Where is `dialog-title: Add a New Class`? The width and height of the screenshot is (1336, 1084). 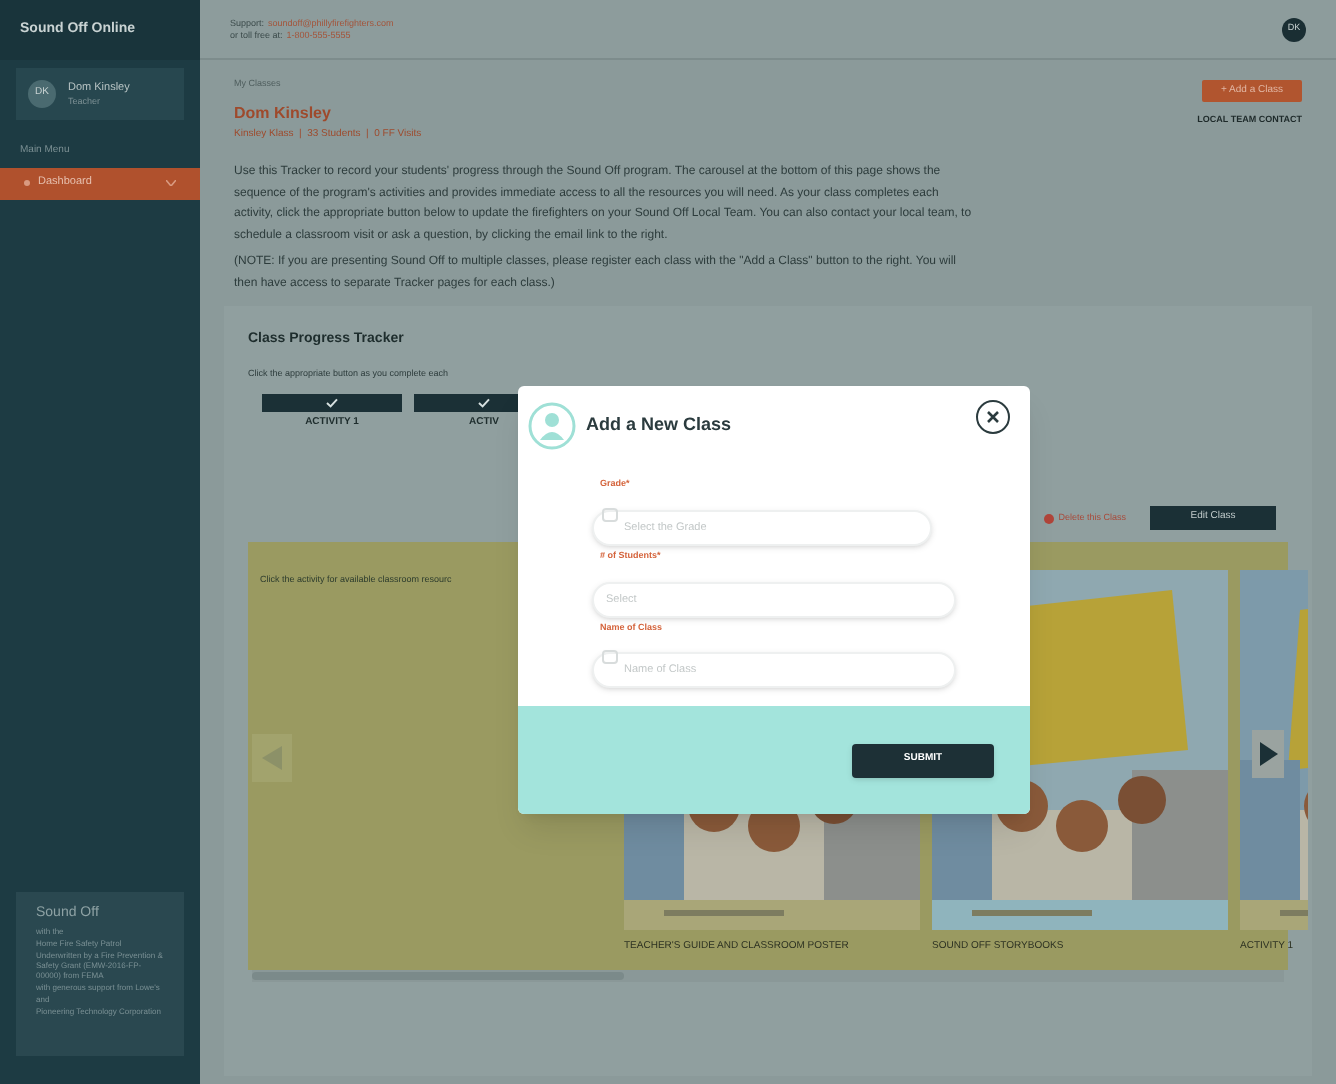
dialog-title: Add a New Class is located at coordinates (659, 424).